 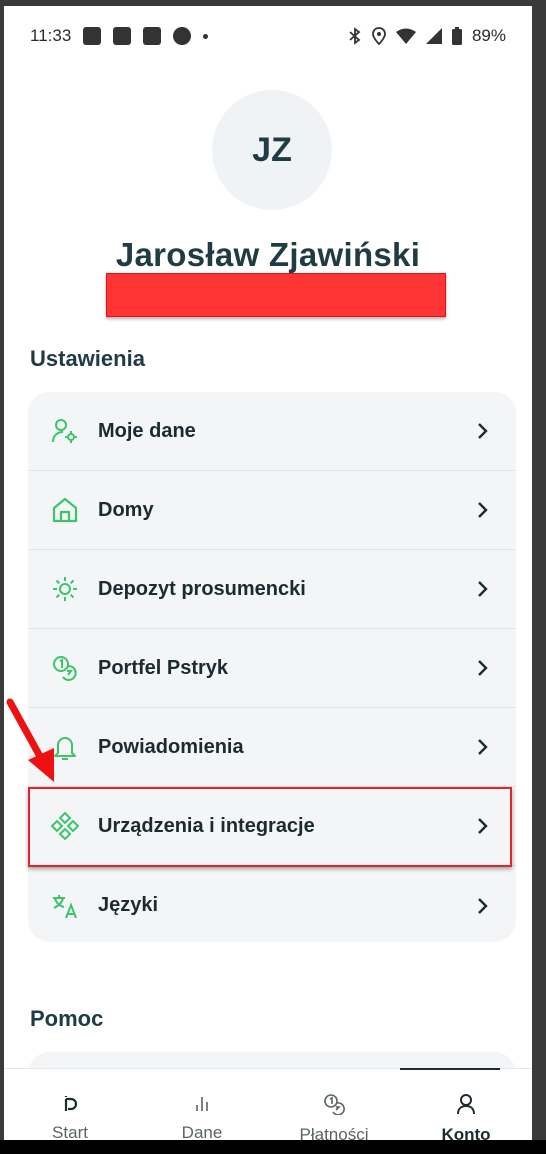 I want to click on annotation-arrow-icon, so click(x=30, y=740).